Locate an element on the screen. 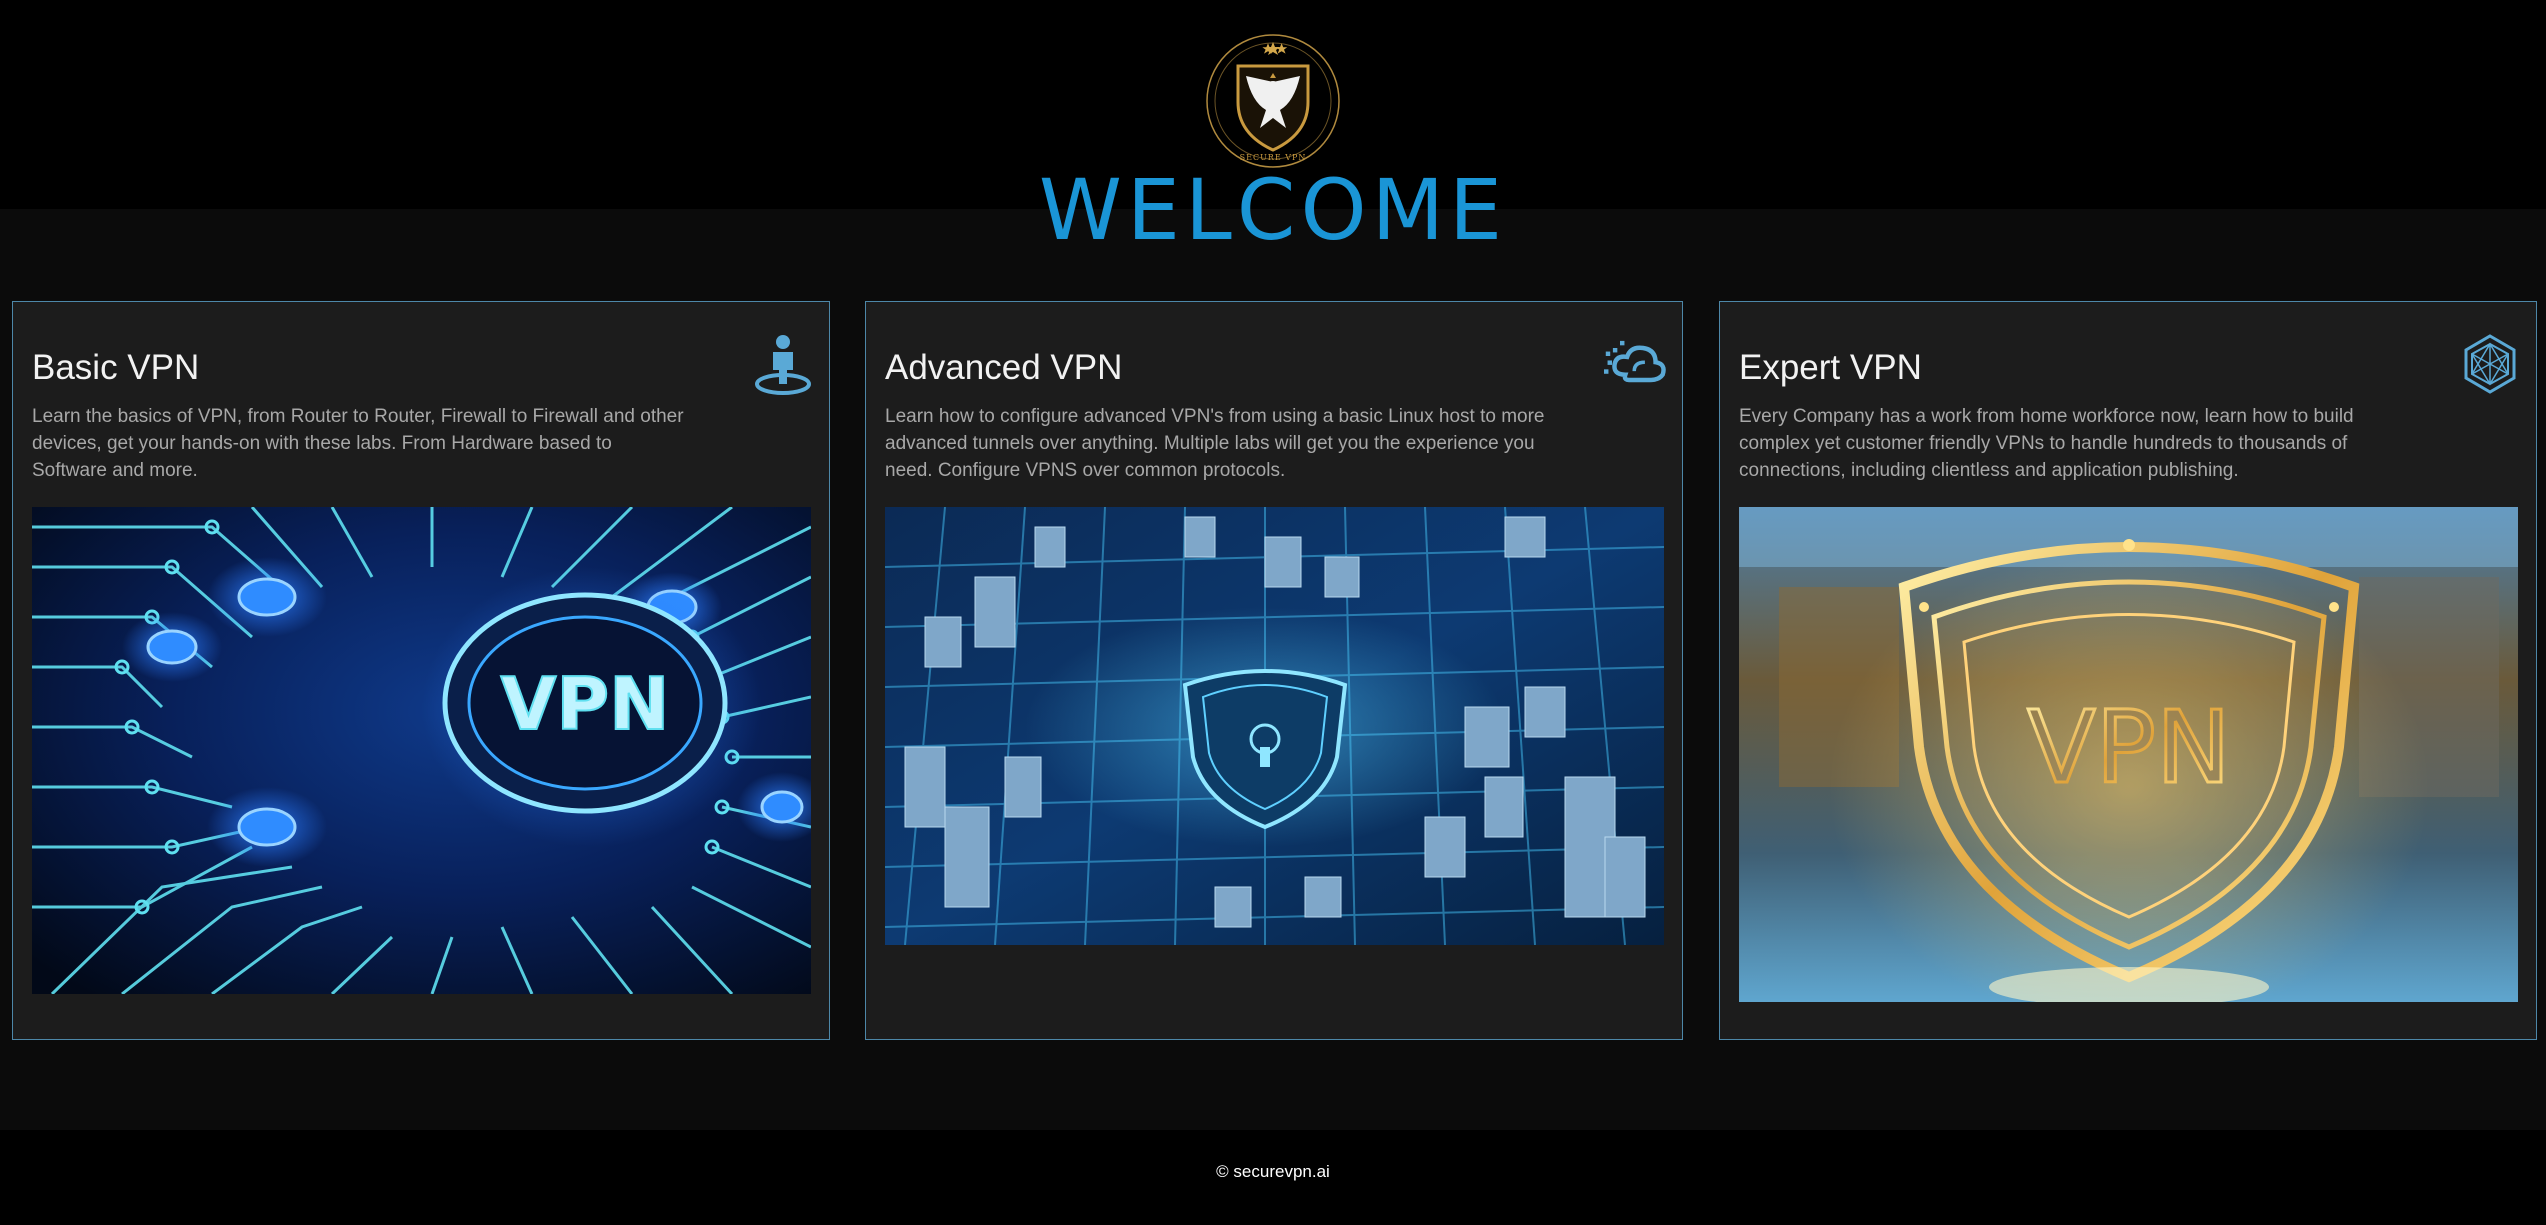  footer: © securevpn.ai is located at coordinates (1273, 1177).